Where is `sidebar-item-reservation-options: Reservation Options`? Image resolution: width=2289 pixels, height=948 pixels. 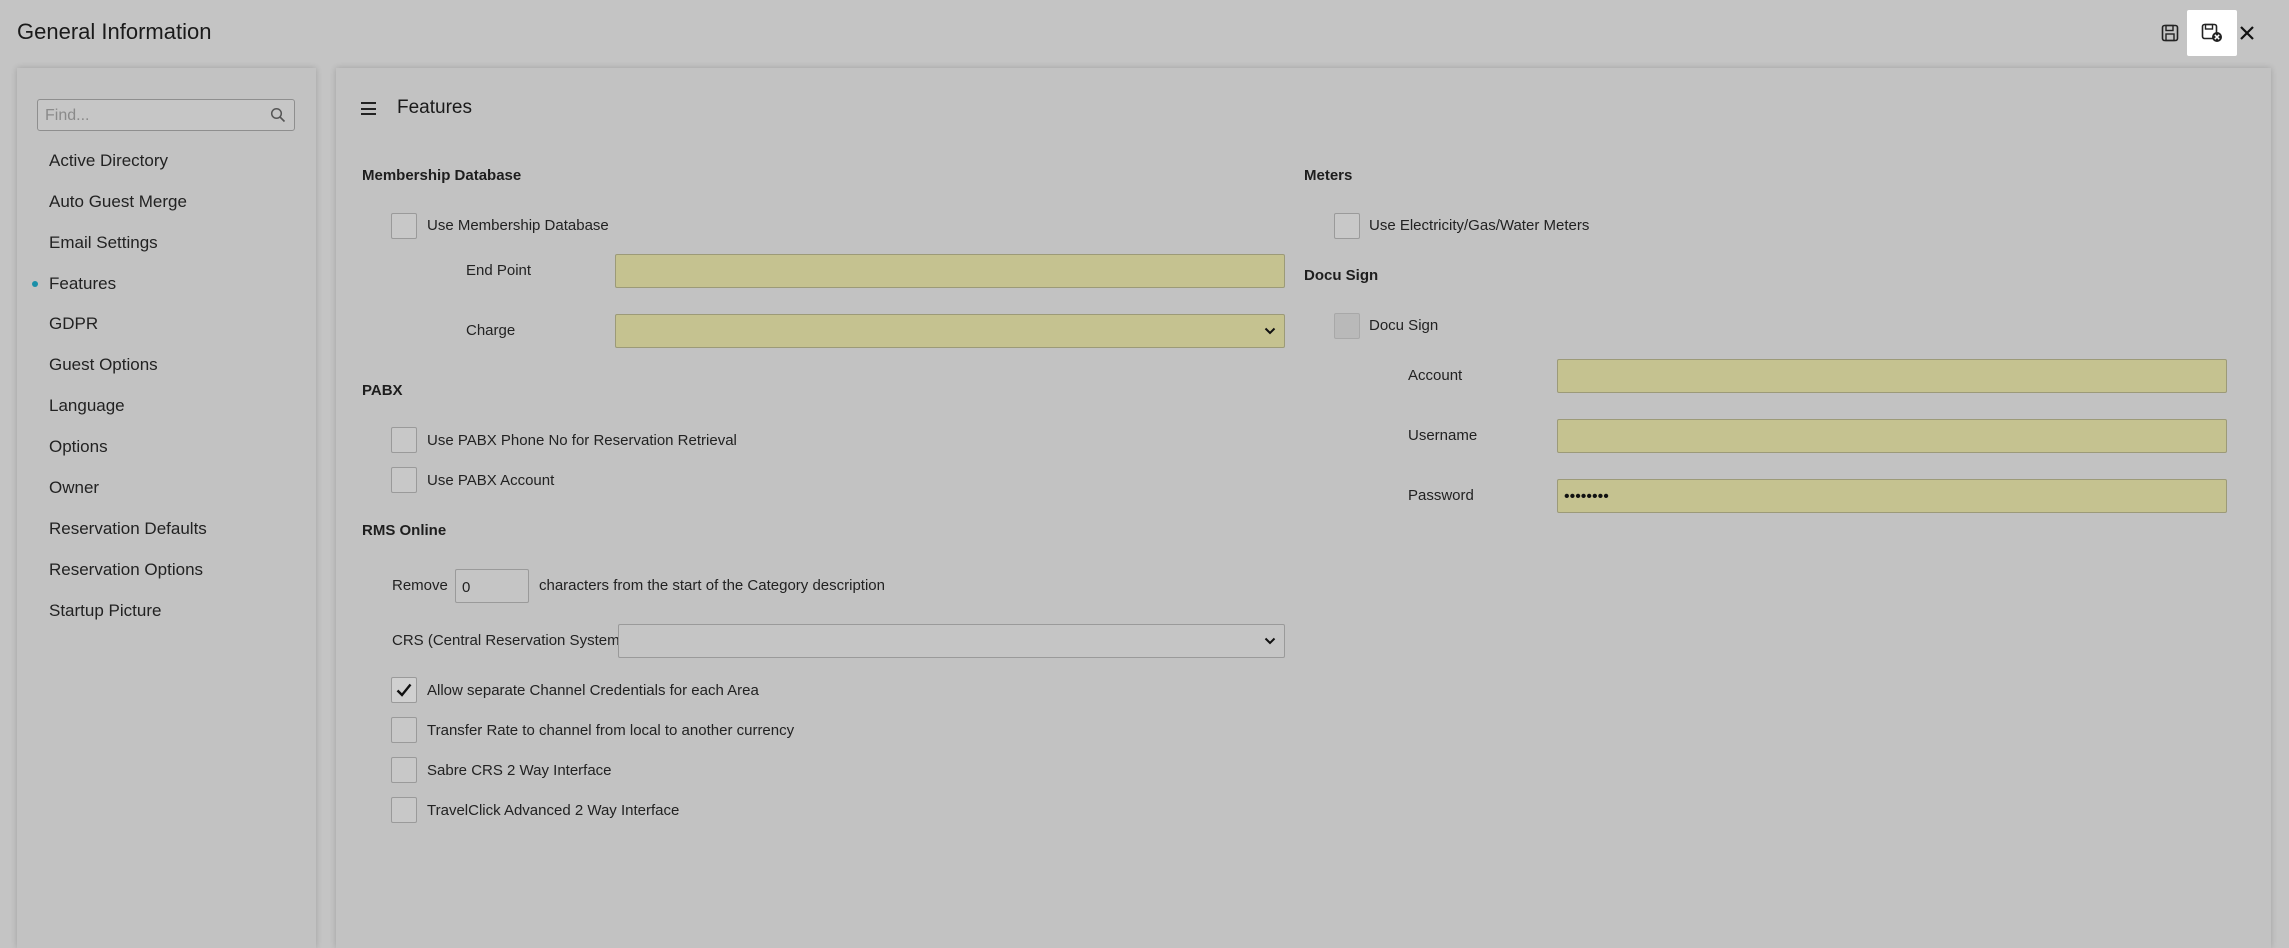 sidebar-item-reservation-options: Reservation Options is located at coordinates (126, 570).